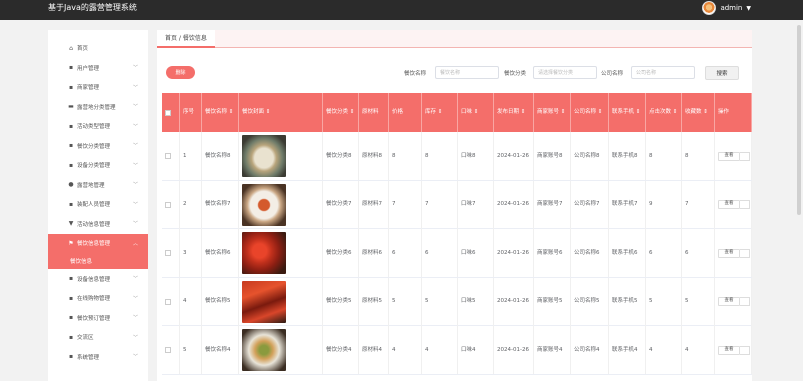  Describe the element at coordinates (664, 301) in the screenshot. I see `table-cell: 5` at that location.